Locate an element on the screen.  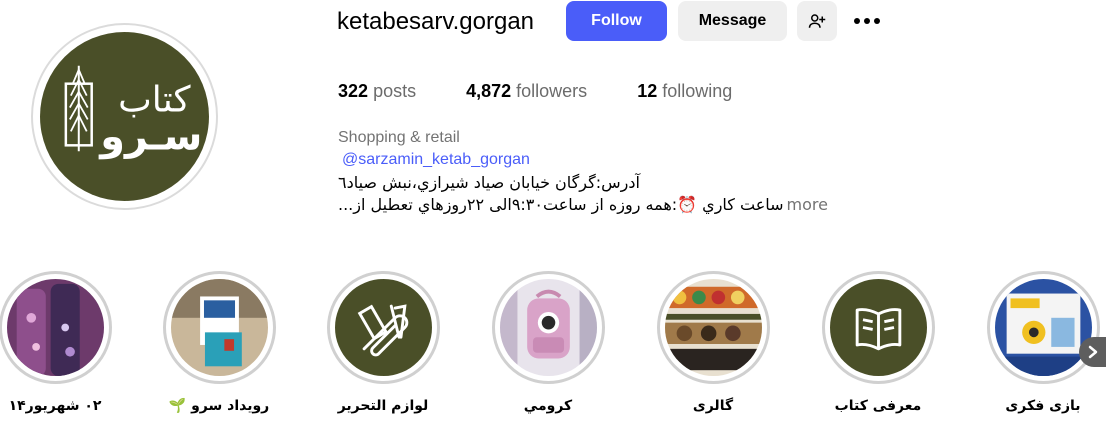
mention-link: @sarzamin_ketab_gorgan is located at coordinates (436, 160).